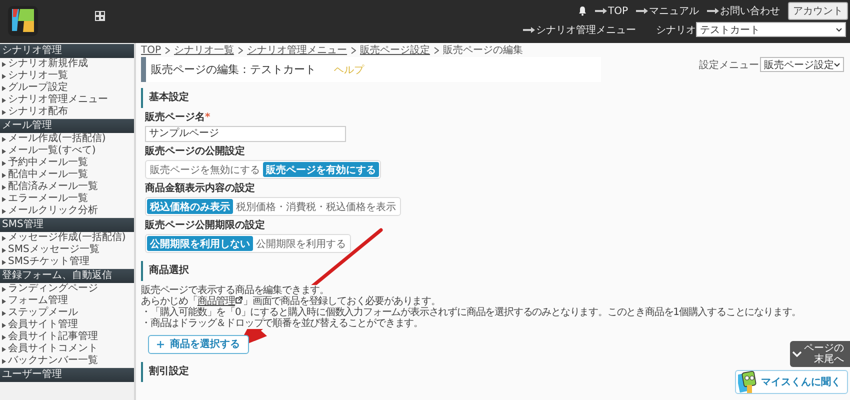 The height and width of the screenshot is (400, 850). Describe the element at coordinates (220, 301) in the screenshot. I see `product-management-link: 商品管理` at that location.